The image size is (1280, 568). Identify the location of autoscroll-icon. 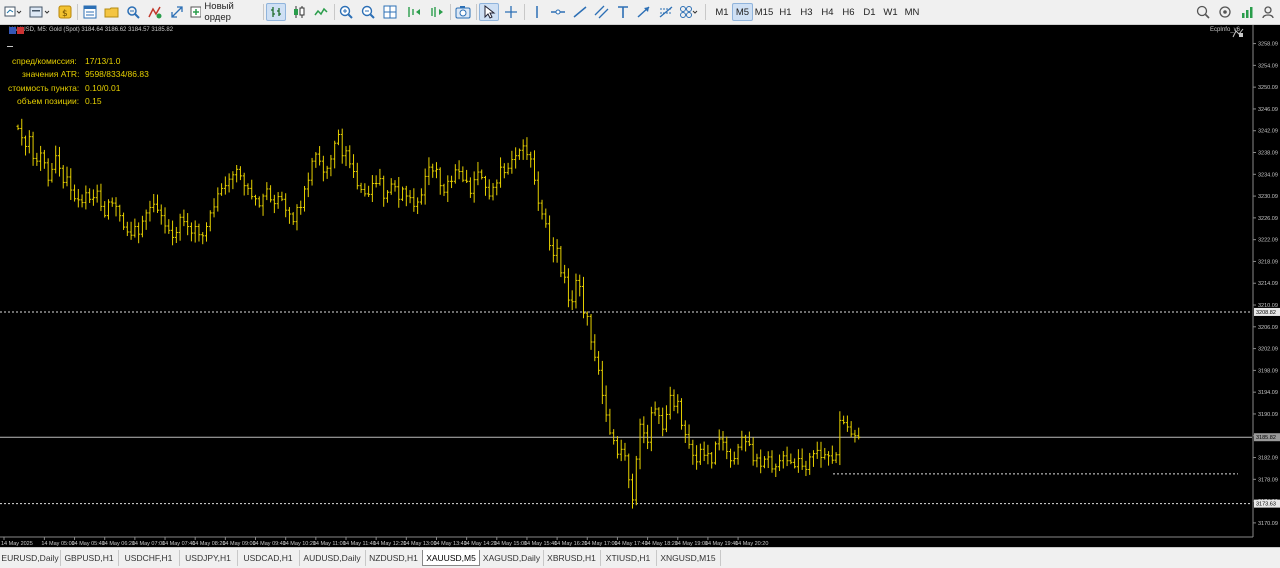
(414, 12).